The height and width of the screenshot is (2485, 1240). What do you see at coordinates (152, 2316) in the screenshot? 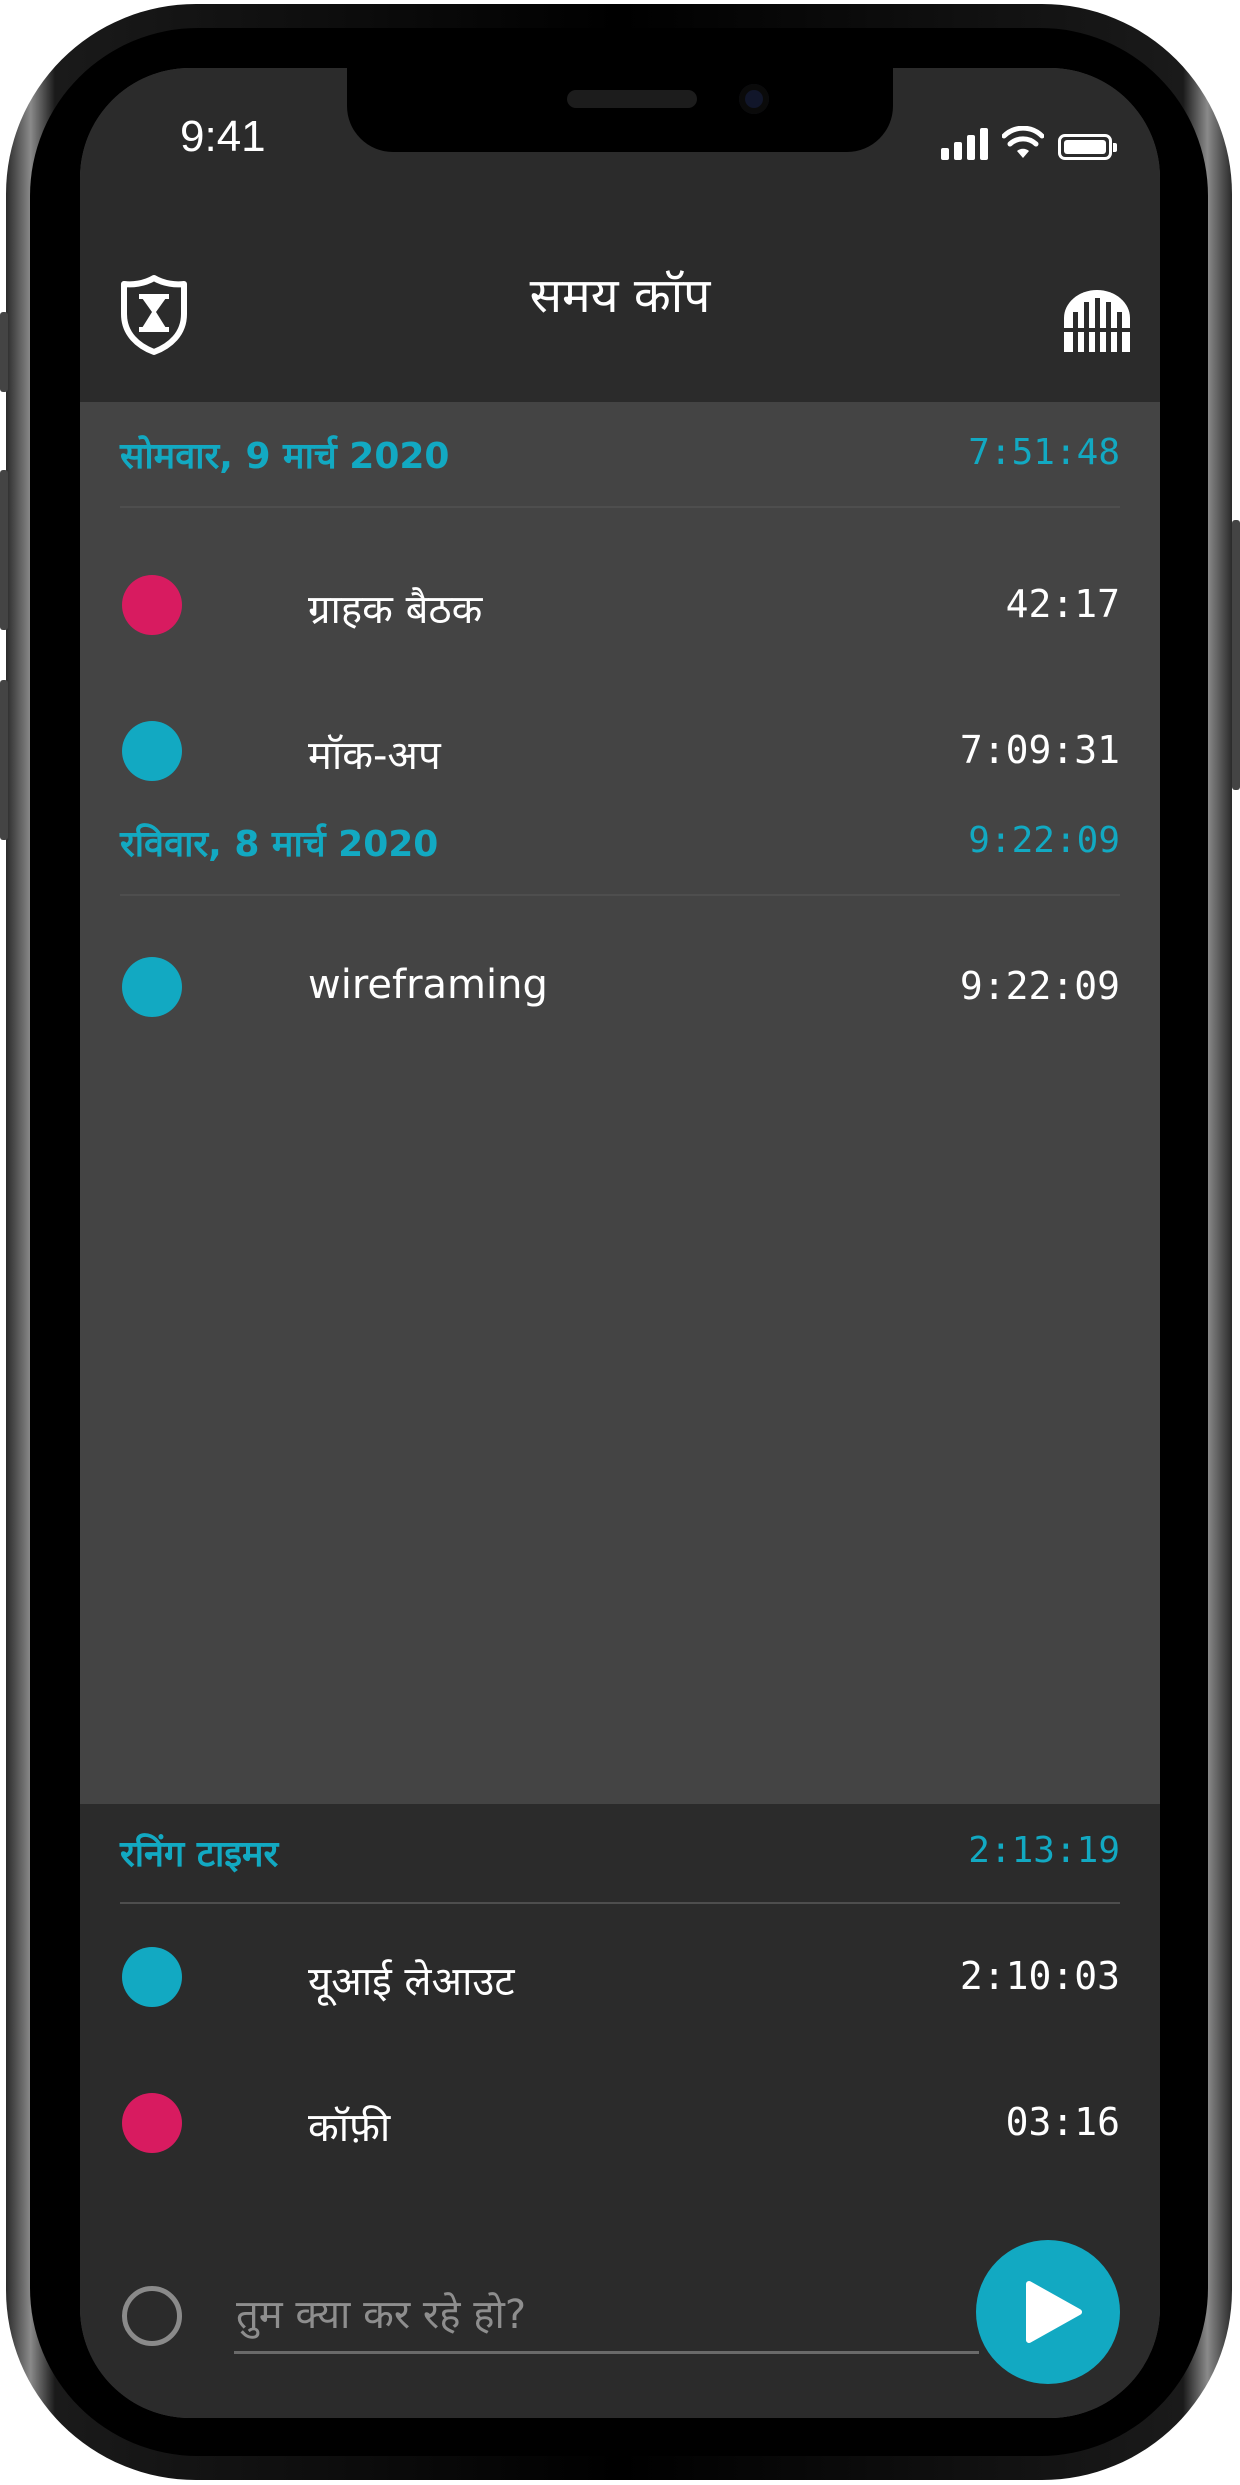
I see `project-picker` at bounding box center [152, 2316].